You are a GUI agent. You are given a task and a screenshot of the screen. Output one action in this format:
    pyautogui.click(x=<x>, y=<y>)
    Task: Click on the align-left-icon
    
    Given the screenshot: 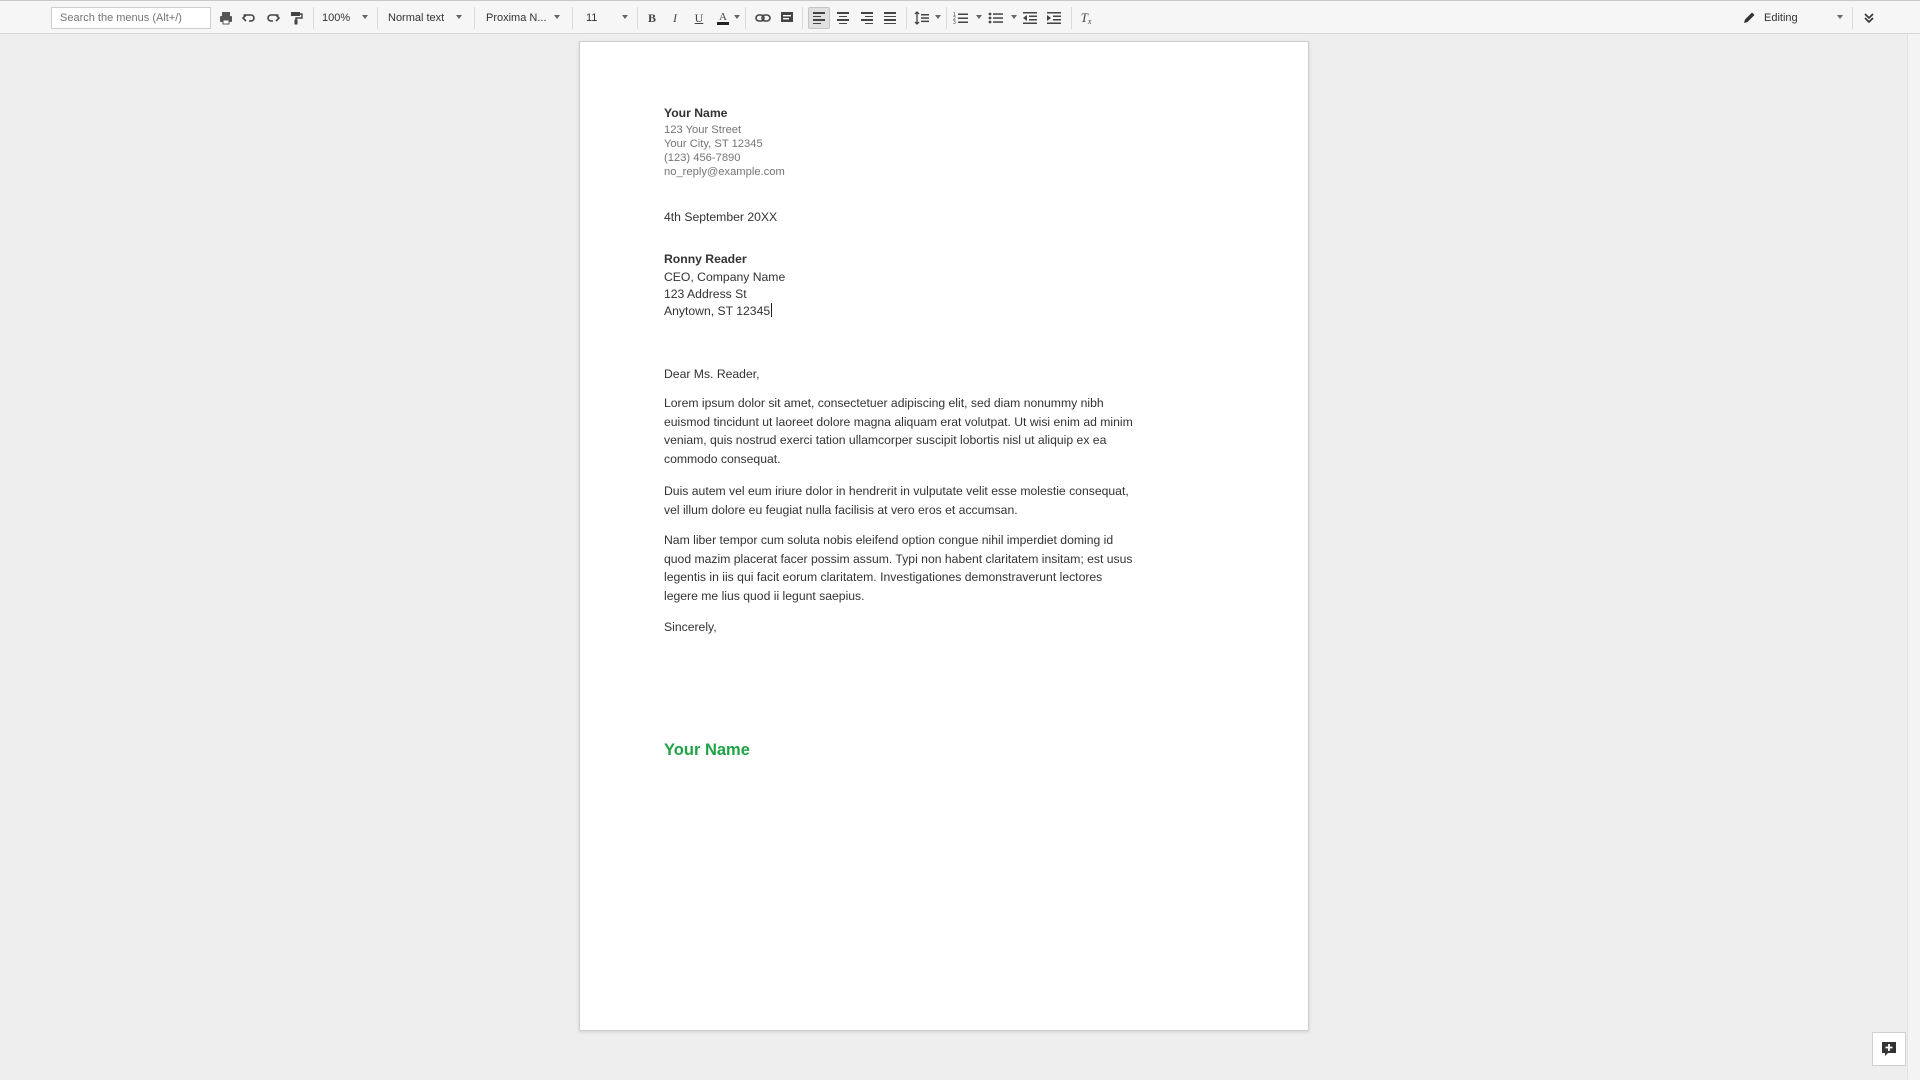 What is the action you would take?
    pyautogui.click(x=819, y=18)
    